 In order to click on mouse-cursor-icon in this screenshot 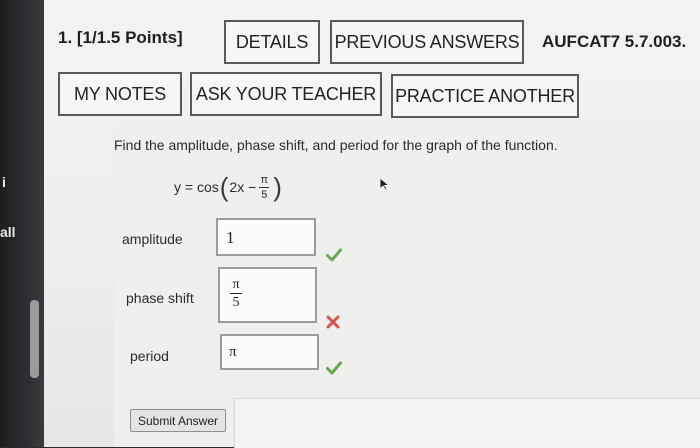, I will do `click(385, 184)`.